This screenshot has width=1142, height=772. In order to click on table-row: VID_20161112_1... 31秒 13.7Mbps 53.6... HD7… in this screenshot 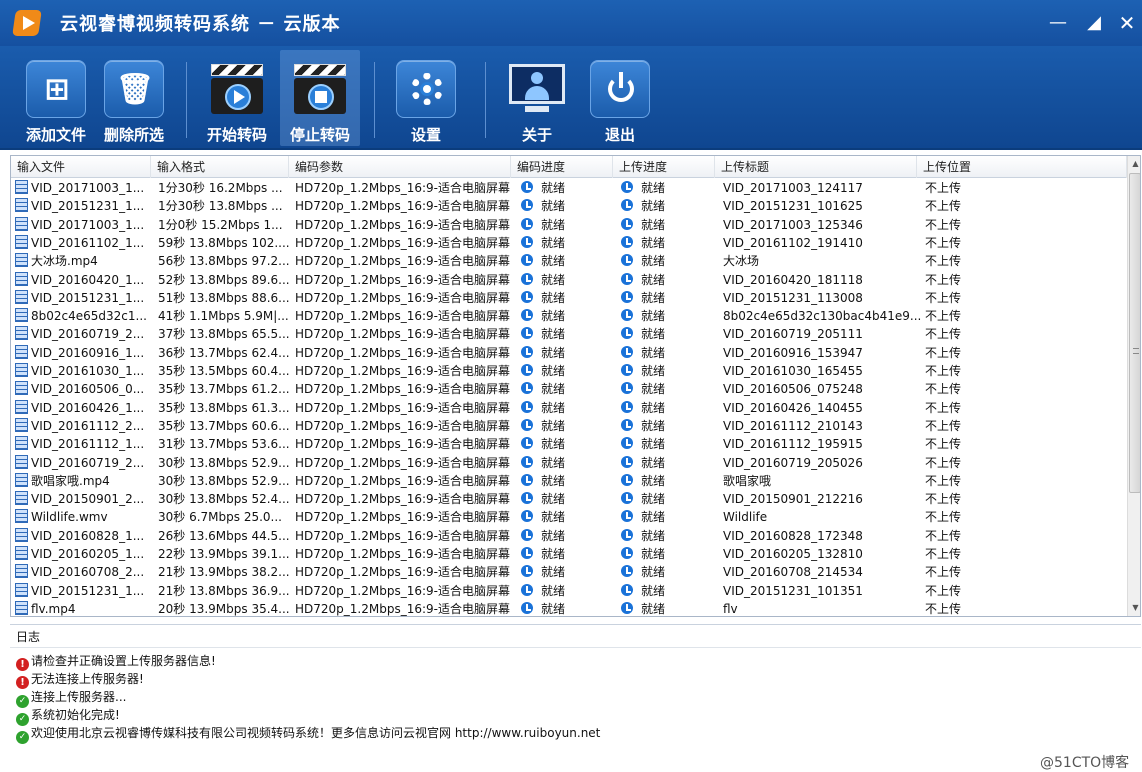, I will do `click(569, 444)`.